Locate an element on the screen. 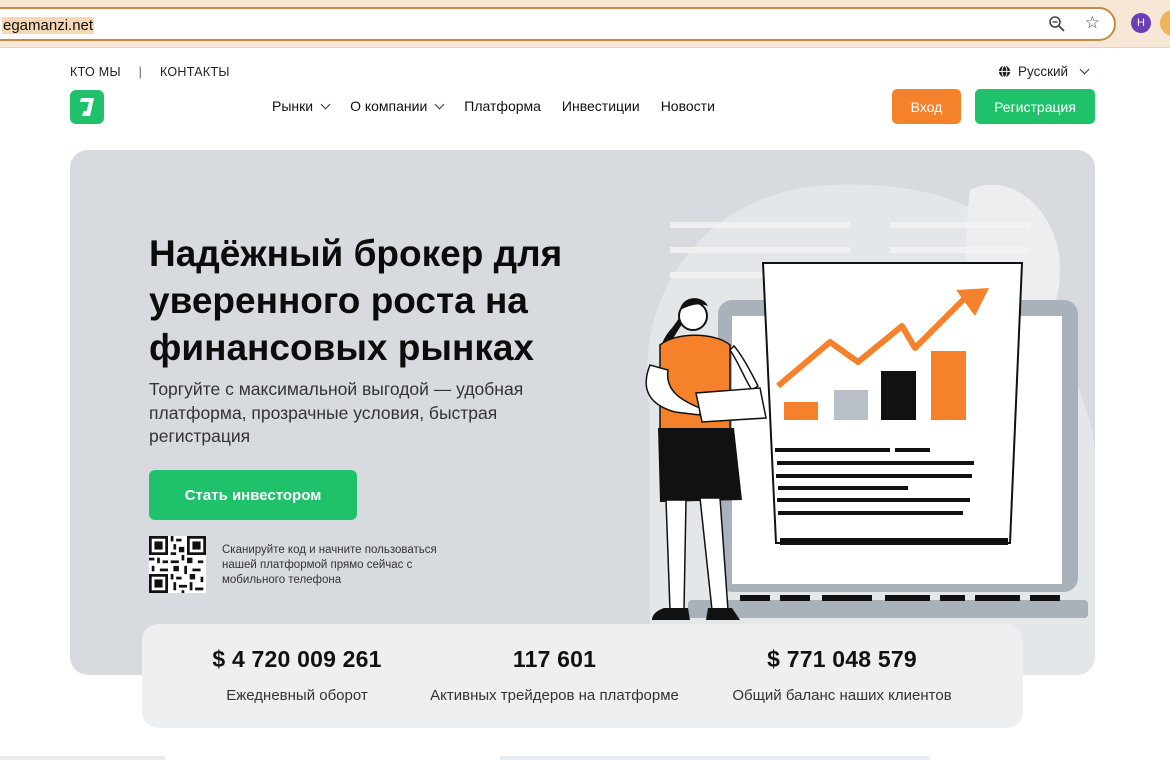 The height and width of the screenshot is (760, 1170). stat-label: Ежедневный оборот is located at coordinates (297, 695).